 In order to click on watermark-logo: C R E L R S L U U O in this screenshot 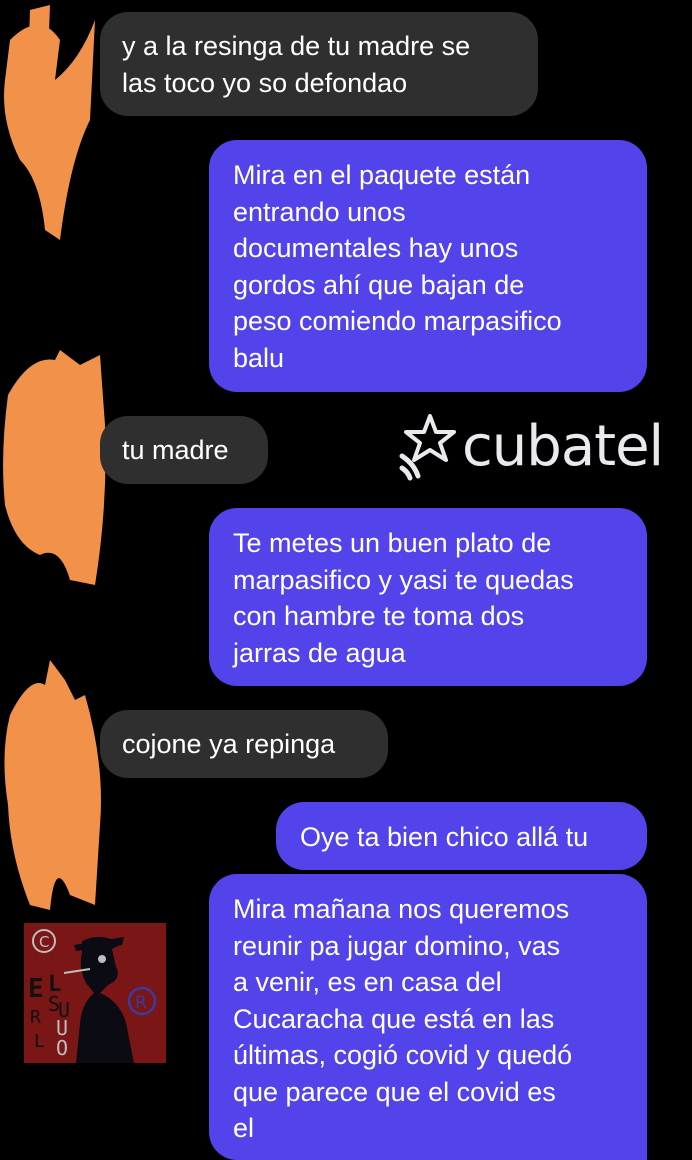, I will do `click(95, 993)`.